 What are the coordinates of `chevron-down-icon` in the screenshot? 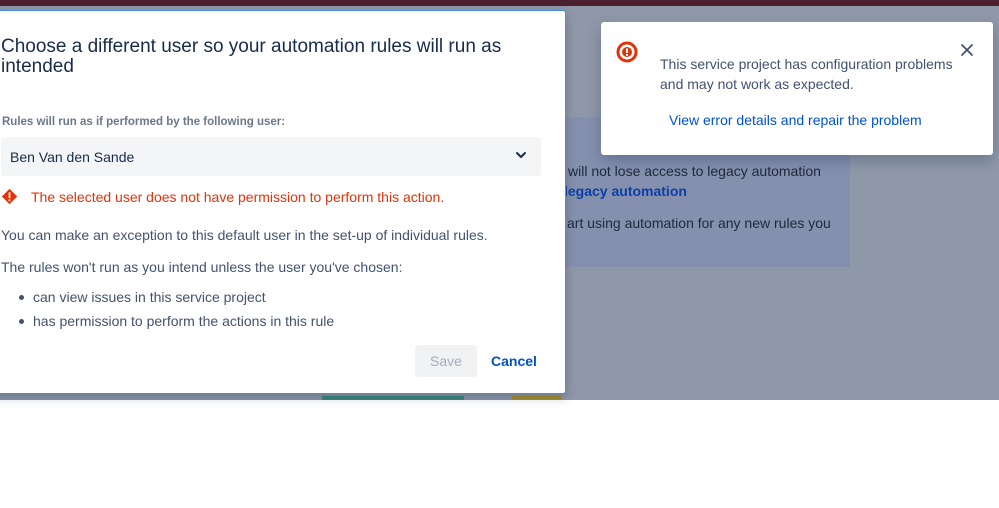 It's located at (521, 155).